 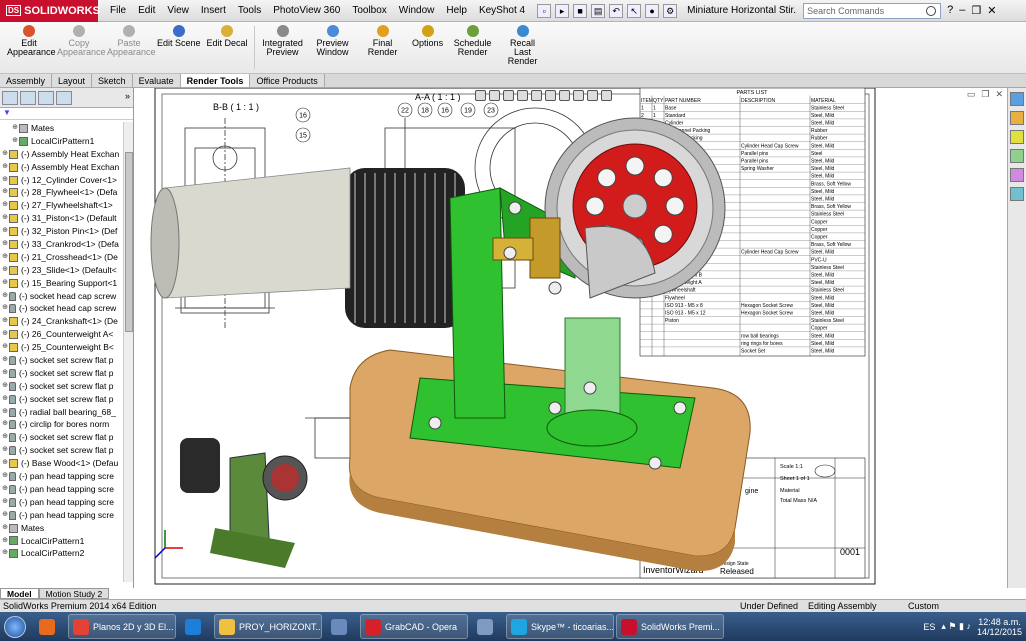 I want to click on viewport-close-icon: ✕, so click(x=999, y=94).